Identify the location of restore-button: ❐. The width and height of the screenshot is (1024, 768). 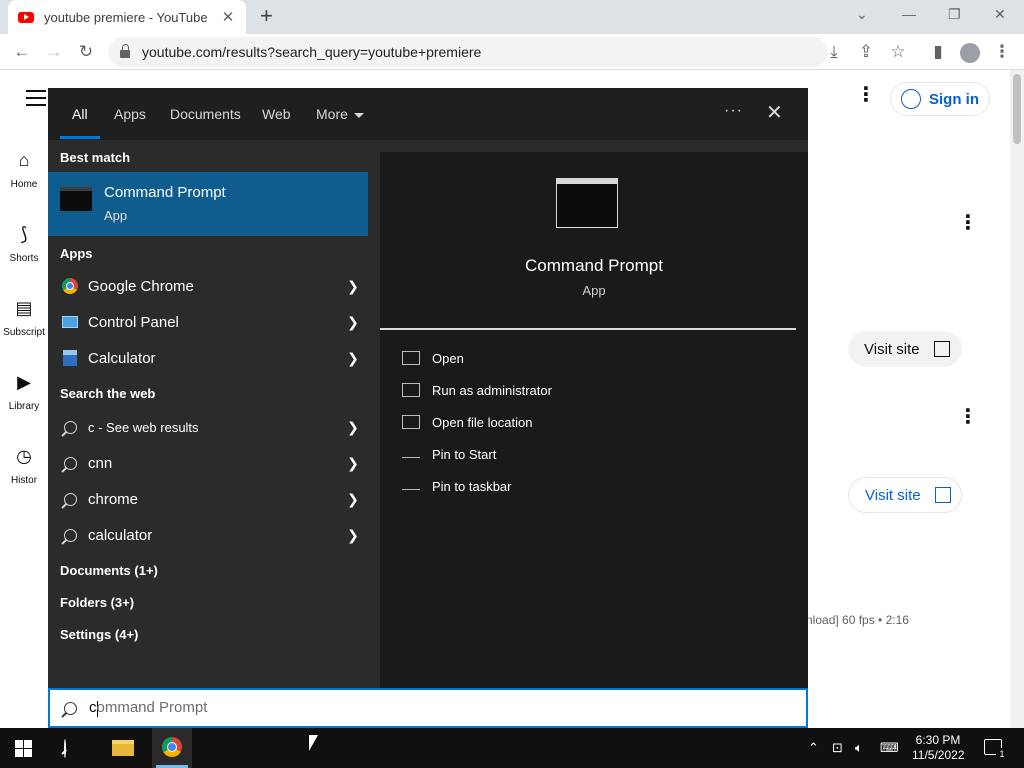
(954, 14).